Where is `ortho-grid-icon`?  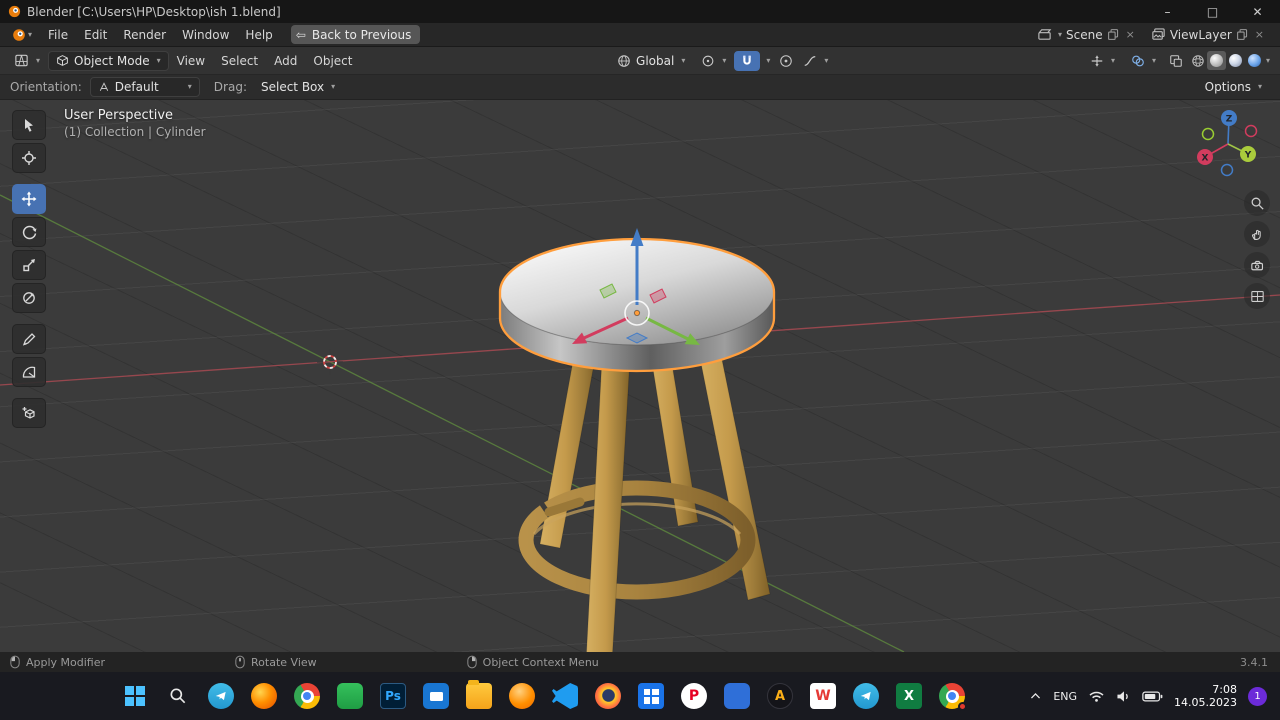 ortho-grid-icon is located at coordinates (1257, 296).